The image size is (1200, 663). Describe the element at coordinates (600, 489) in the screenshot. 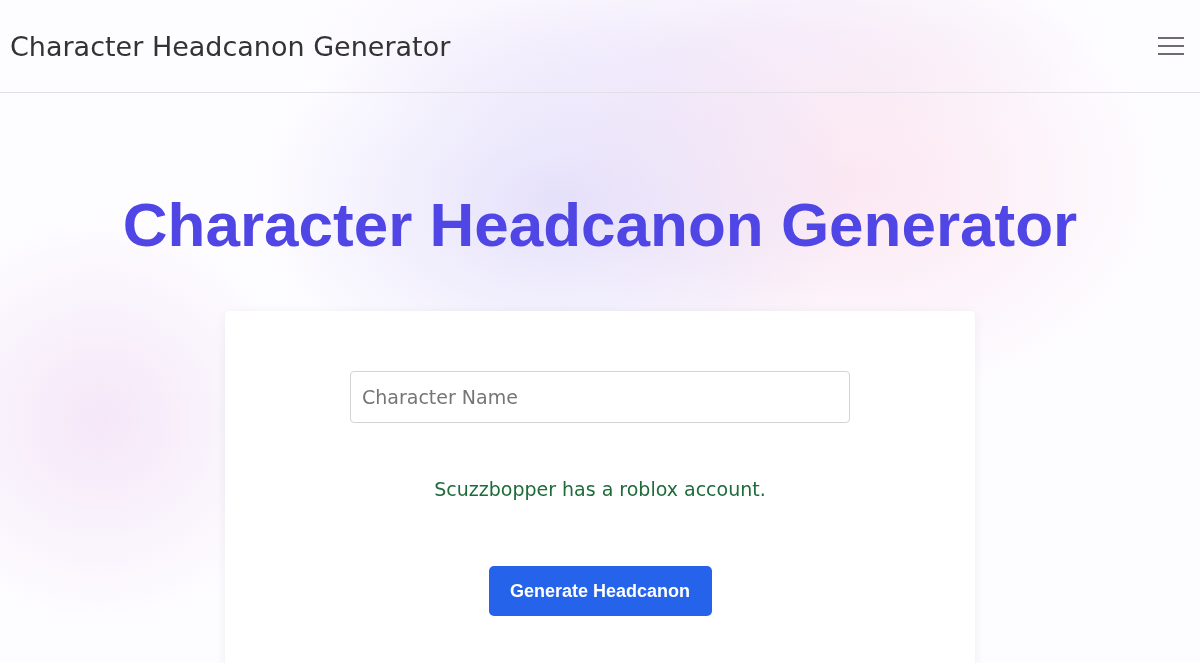

I see `headcanon-result: Scuzzbopper has a roblox account.` at that location.